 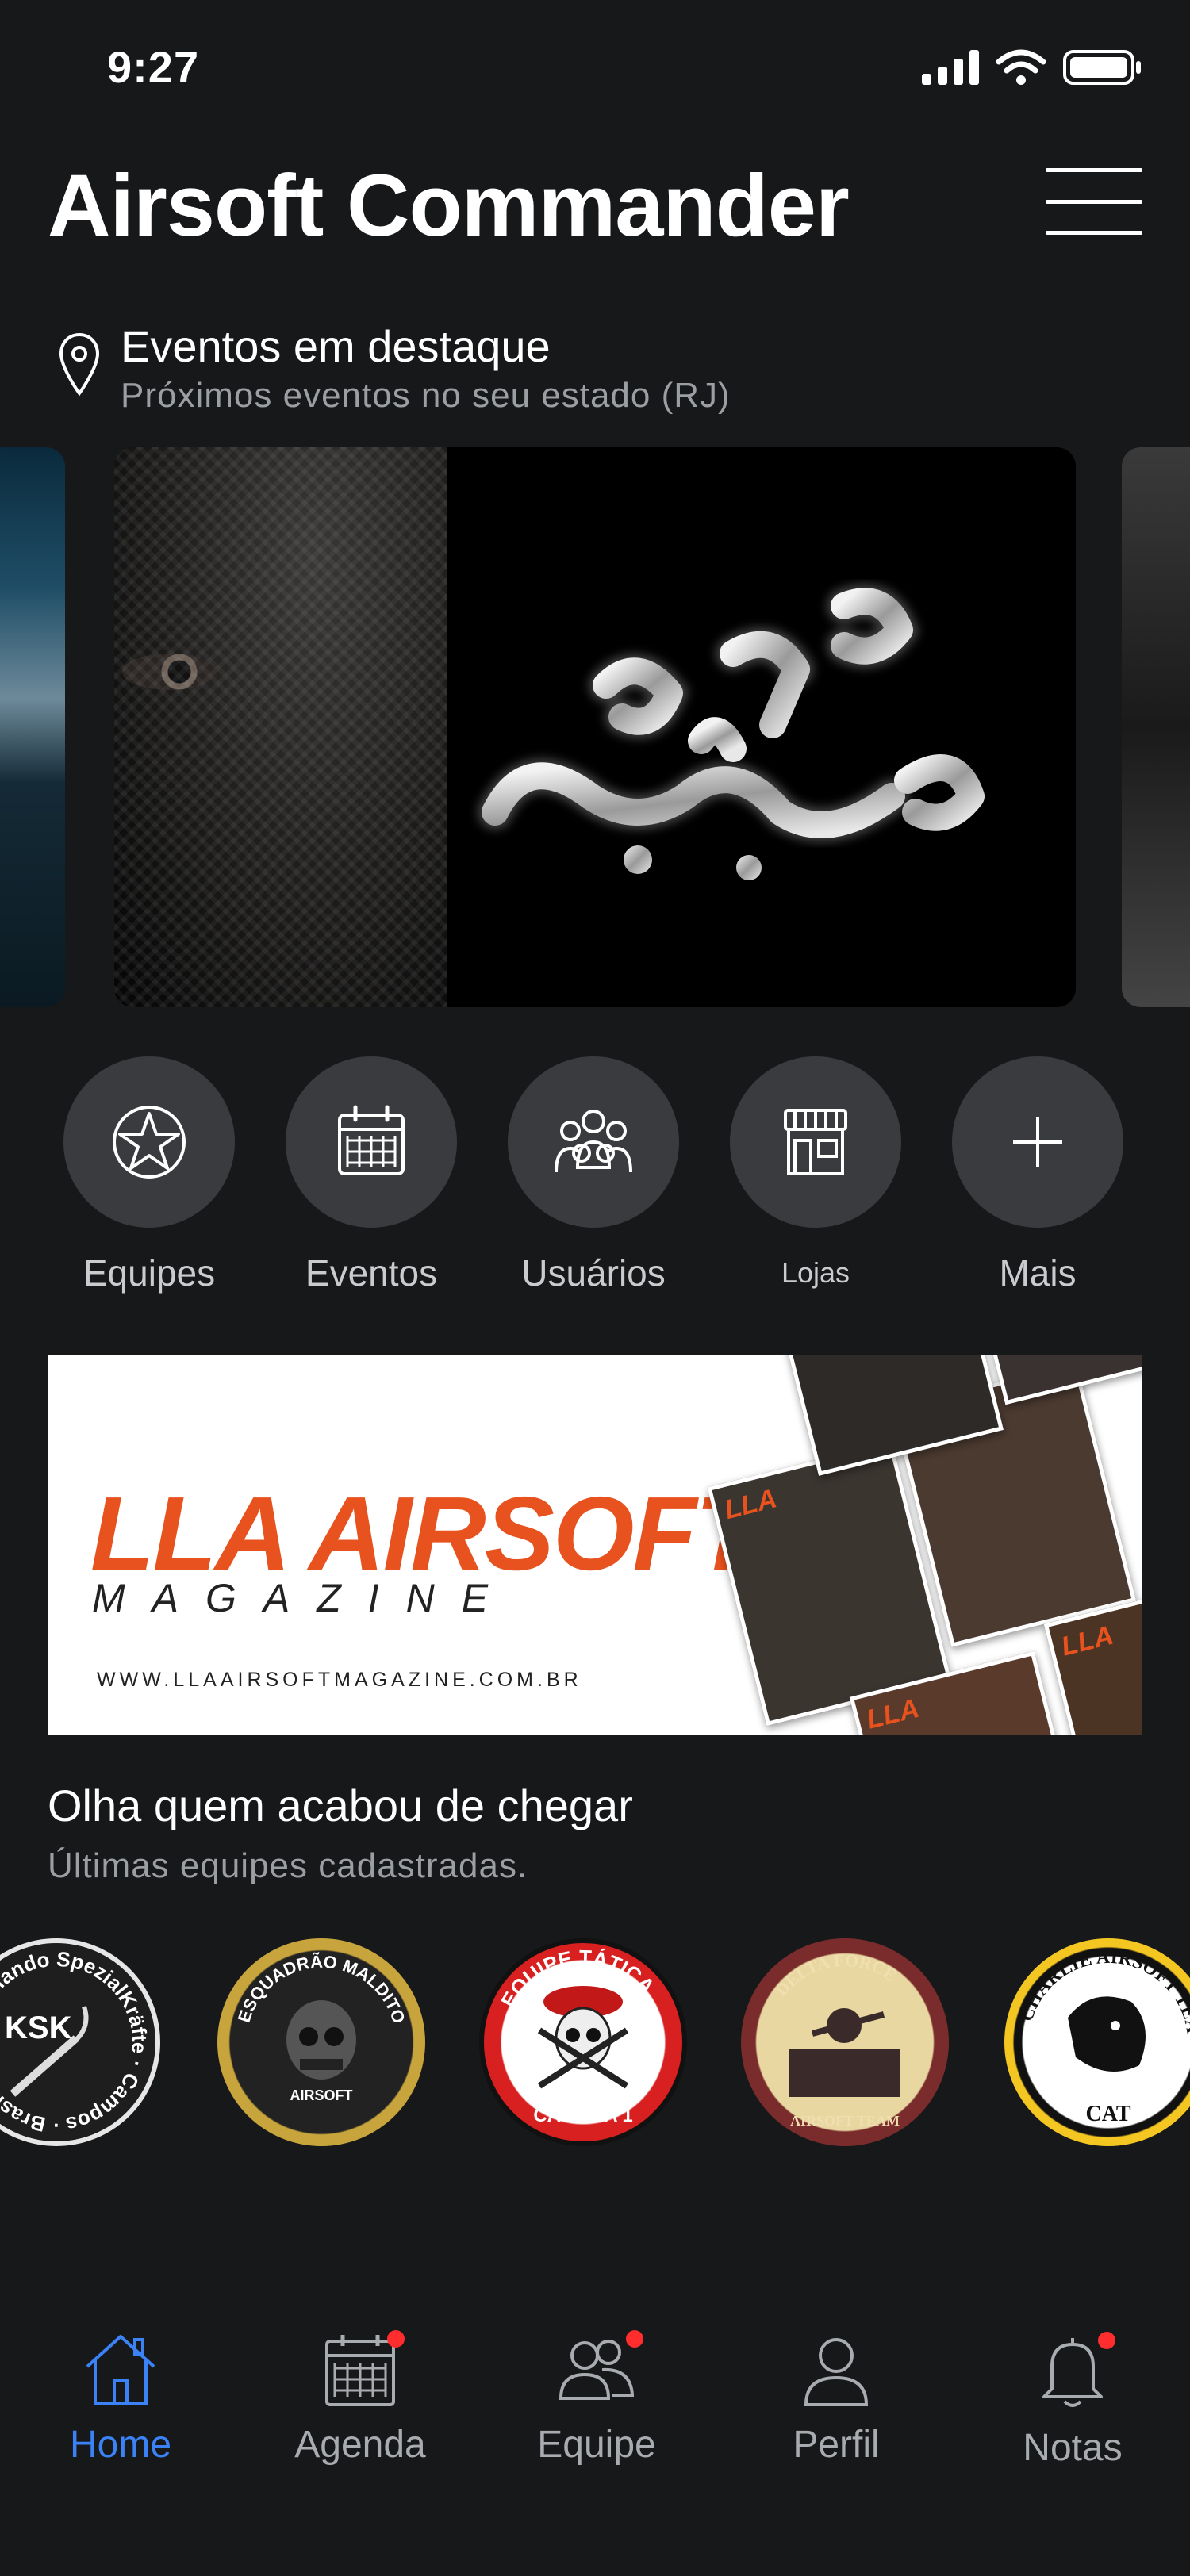 I want to click on users-icon, so click(x=593, y=1141).